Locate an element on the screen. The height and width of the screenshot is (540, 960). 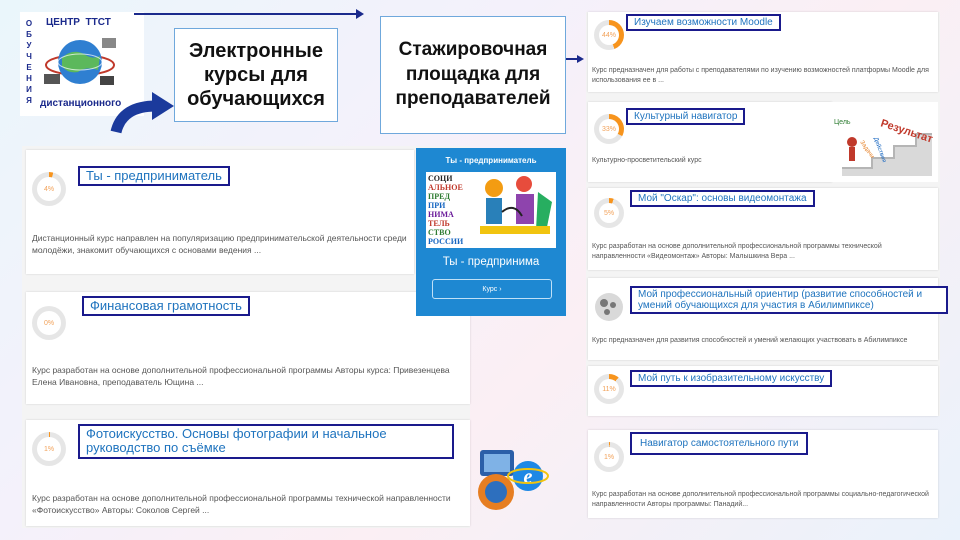
progress-ring: 33% is located at coordinates (609, 129).